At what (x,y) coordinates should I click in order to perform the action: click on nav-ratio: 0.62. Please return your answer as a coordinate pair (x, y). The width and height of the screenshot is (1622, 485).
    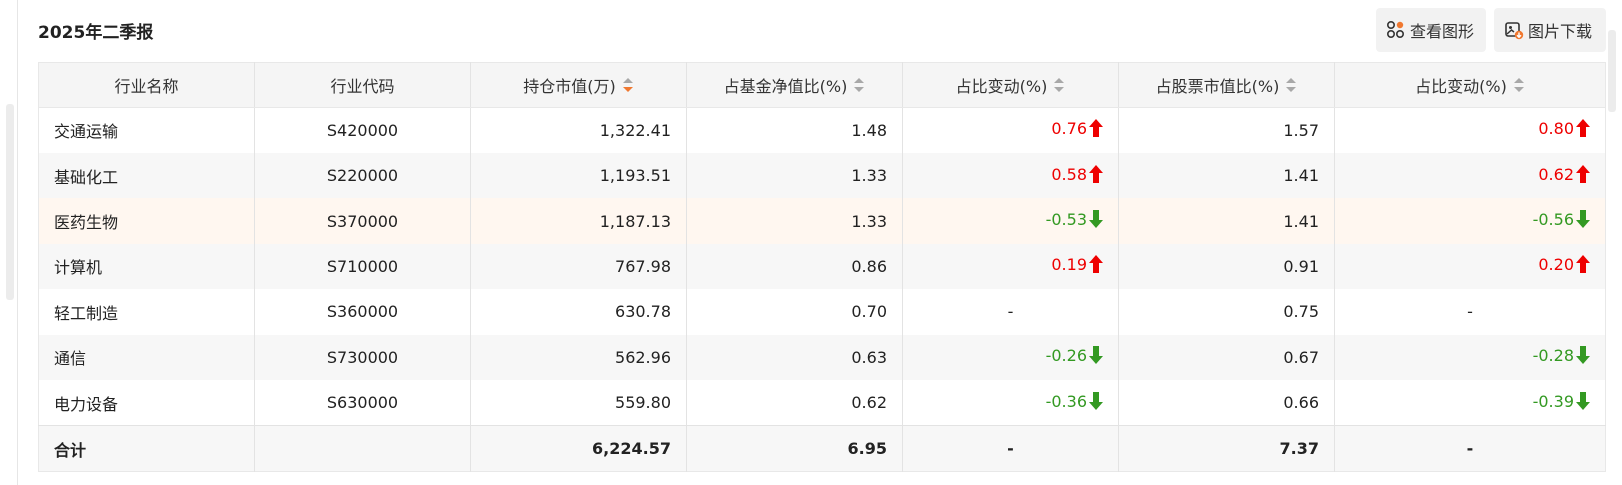
    Looking at the image, I should click on (794, 403).